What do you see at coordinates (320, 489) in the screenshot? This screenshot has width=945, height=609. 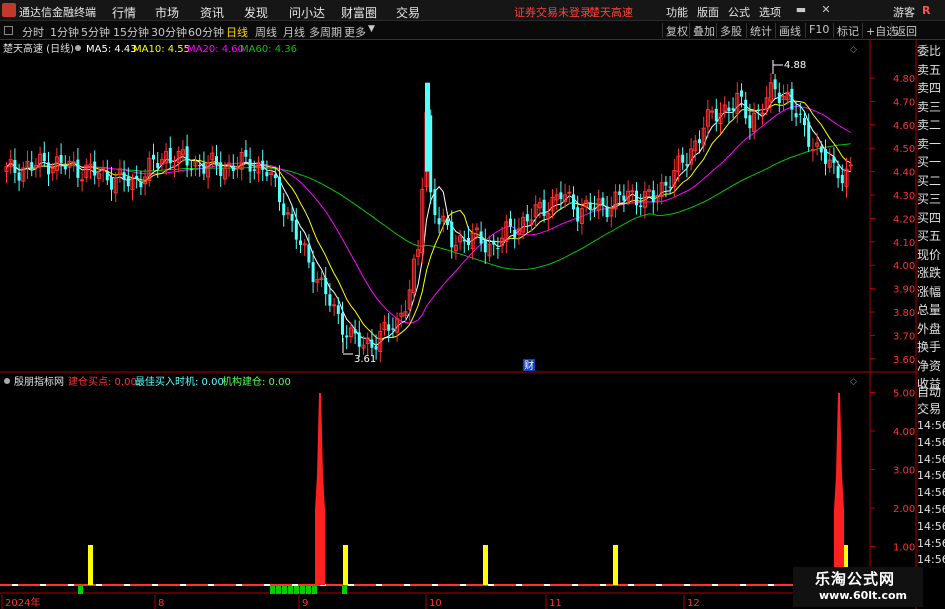 I see `red-spike` at bounding box center [320, 489].